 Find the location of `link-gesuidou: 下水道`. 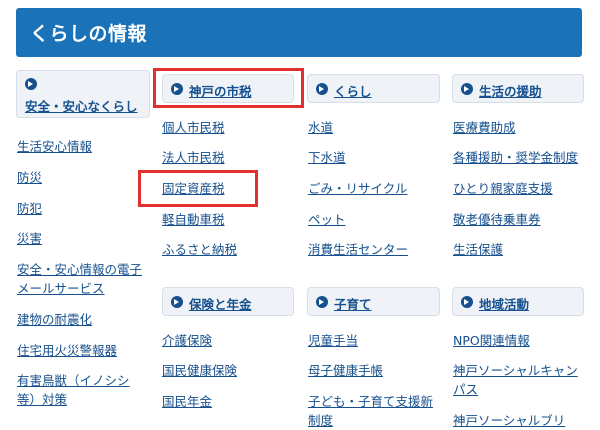

link-gesuidou: 下水道 is located at coordinates (327, 157).